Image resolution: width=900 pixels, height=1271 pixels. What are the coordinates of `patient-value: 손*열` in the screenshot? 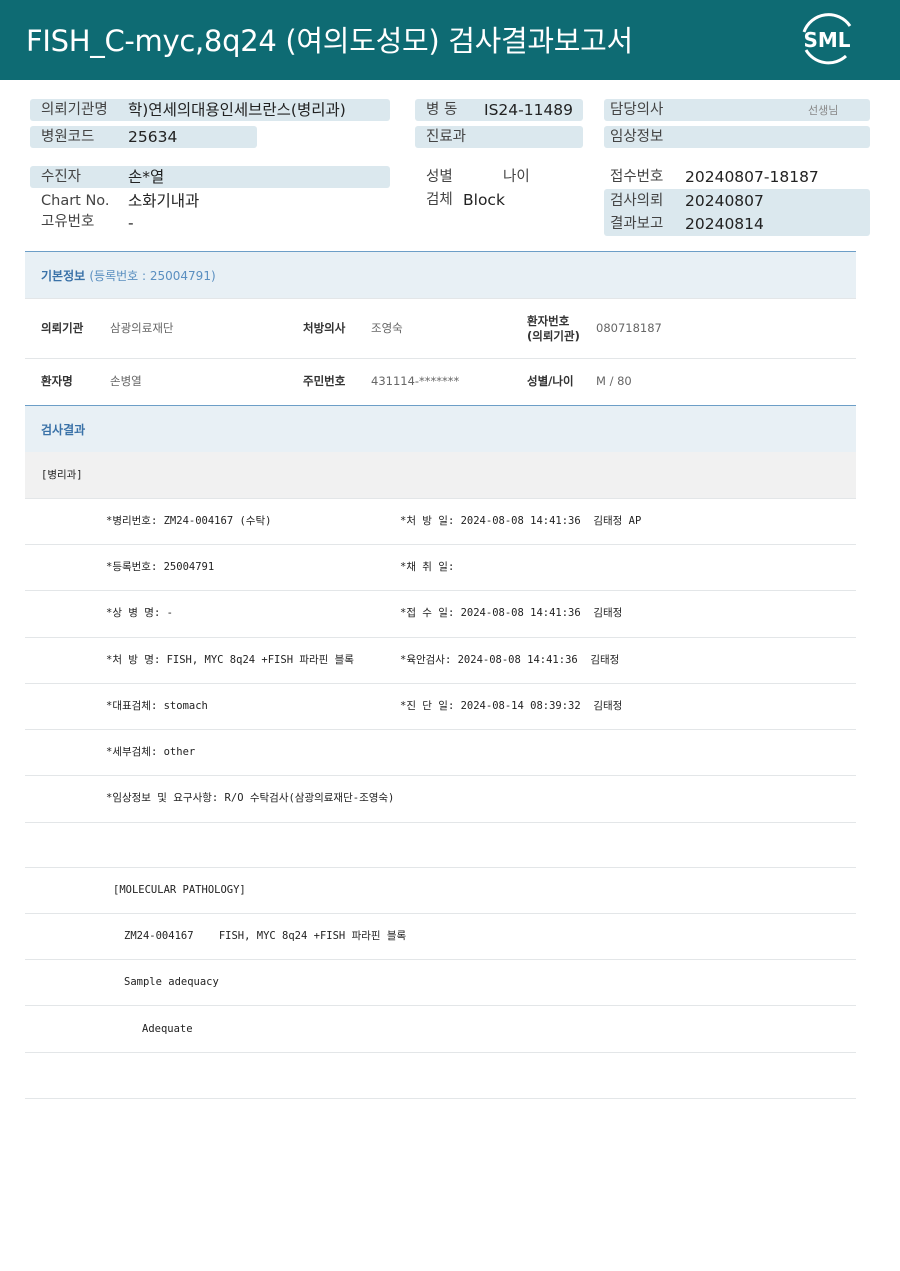 It's located at (146, 177).